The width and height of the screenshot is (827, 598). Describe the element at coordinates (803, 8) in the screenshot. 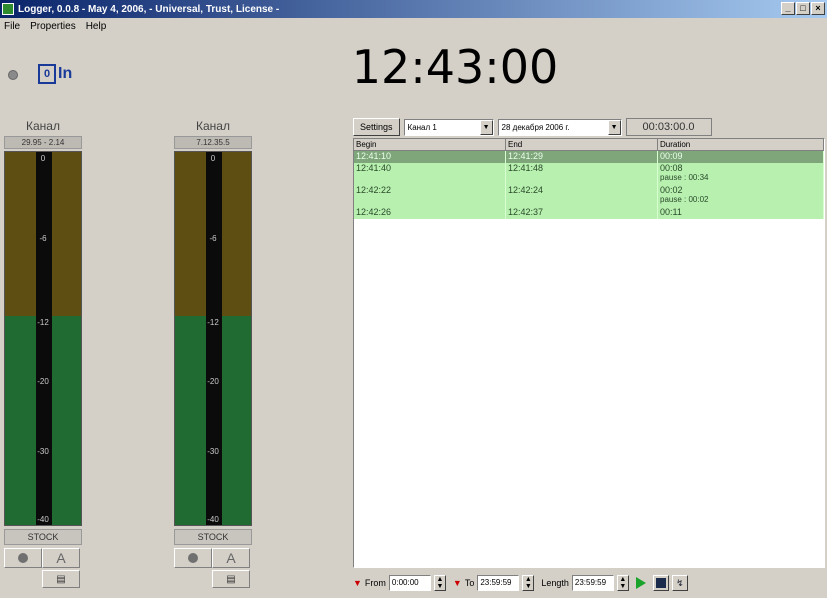

I see `maximize-button: □` at that location.